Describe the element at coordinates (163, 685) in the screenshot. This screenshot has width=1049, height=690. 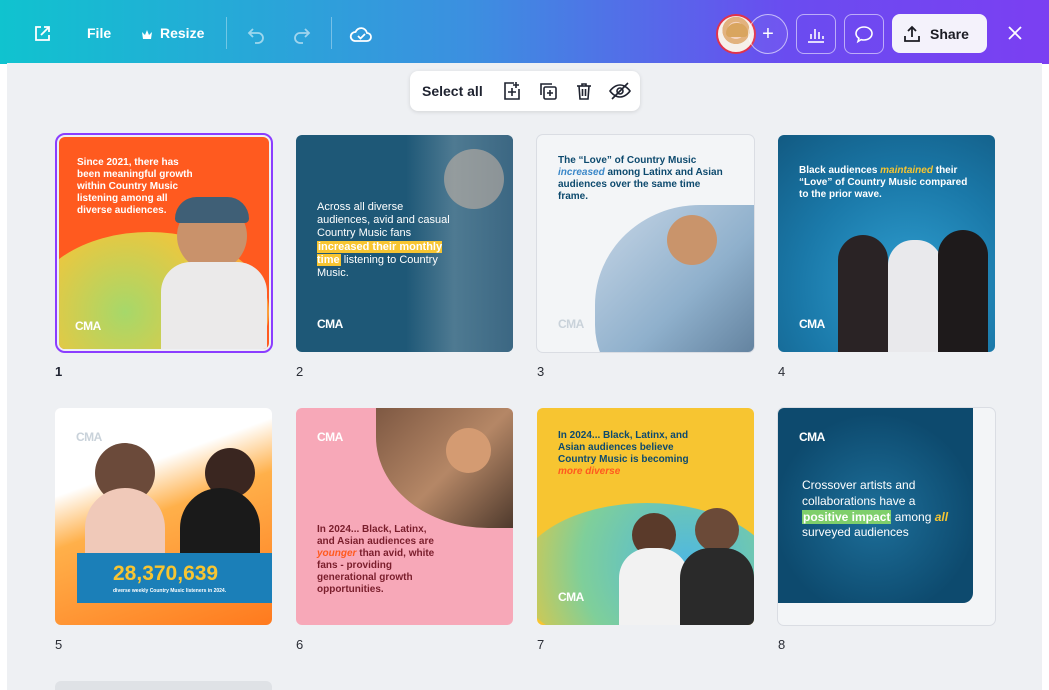
I see `page-thumbnail-9-partial` at that location.